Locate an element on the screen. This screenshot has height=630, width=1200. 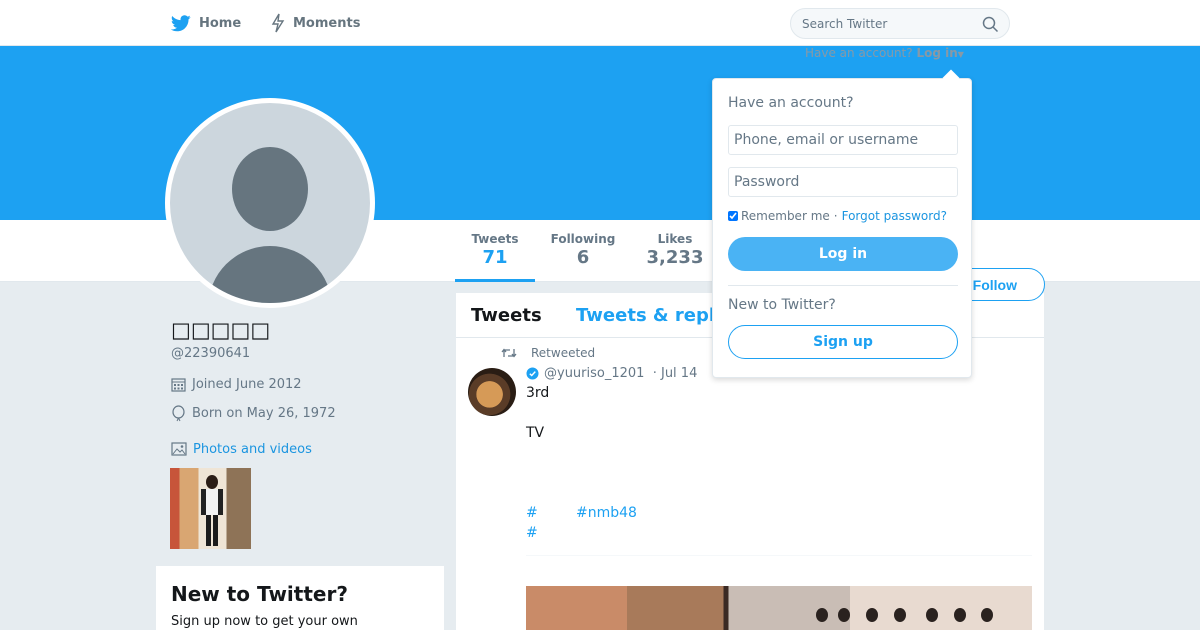
stat-value: 71 is located at coordinates (495, 257).